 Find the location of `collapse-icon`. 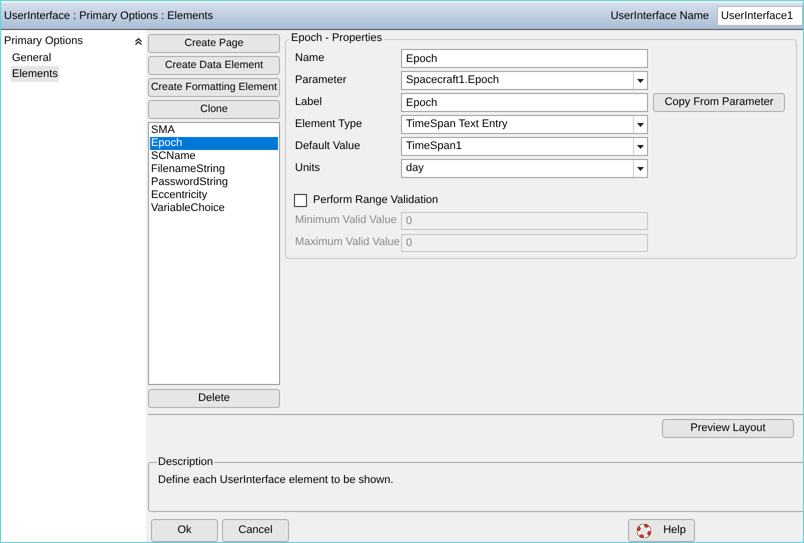

collapse-icon is located at coordinates (138, 41).